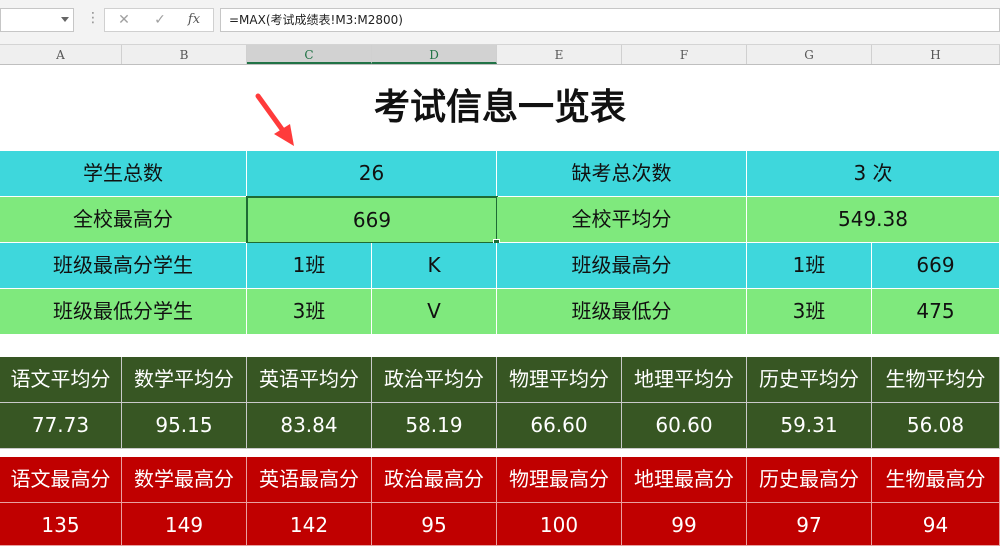 This screenshot has width=1000, height=548. What do you see at coordinates (622, 174) in the screenshot?
I see `label-absent-count: 缺考总次数` at bounding box center [622, 174].